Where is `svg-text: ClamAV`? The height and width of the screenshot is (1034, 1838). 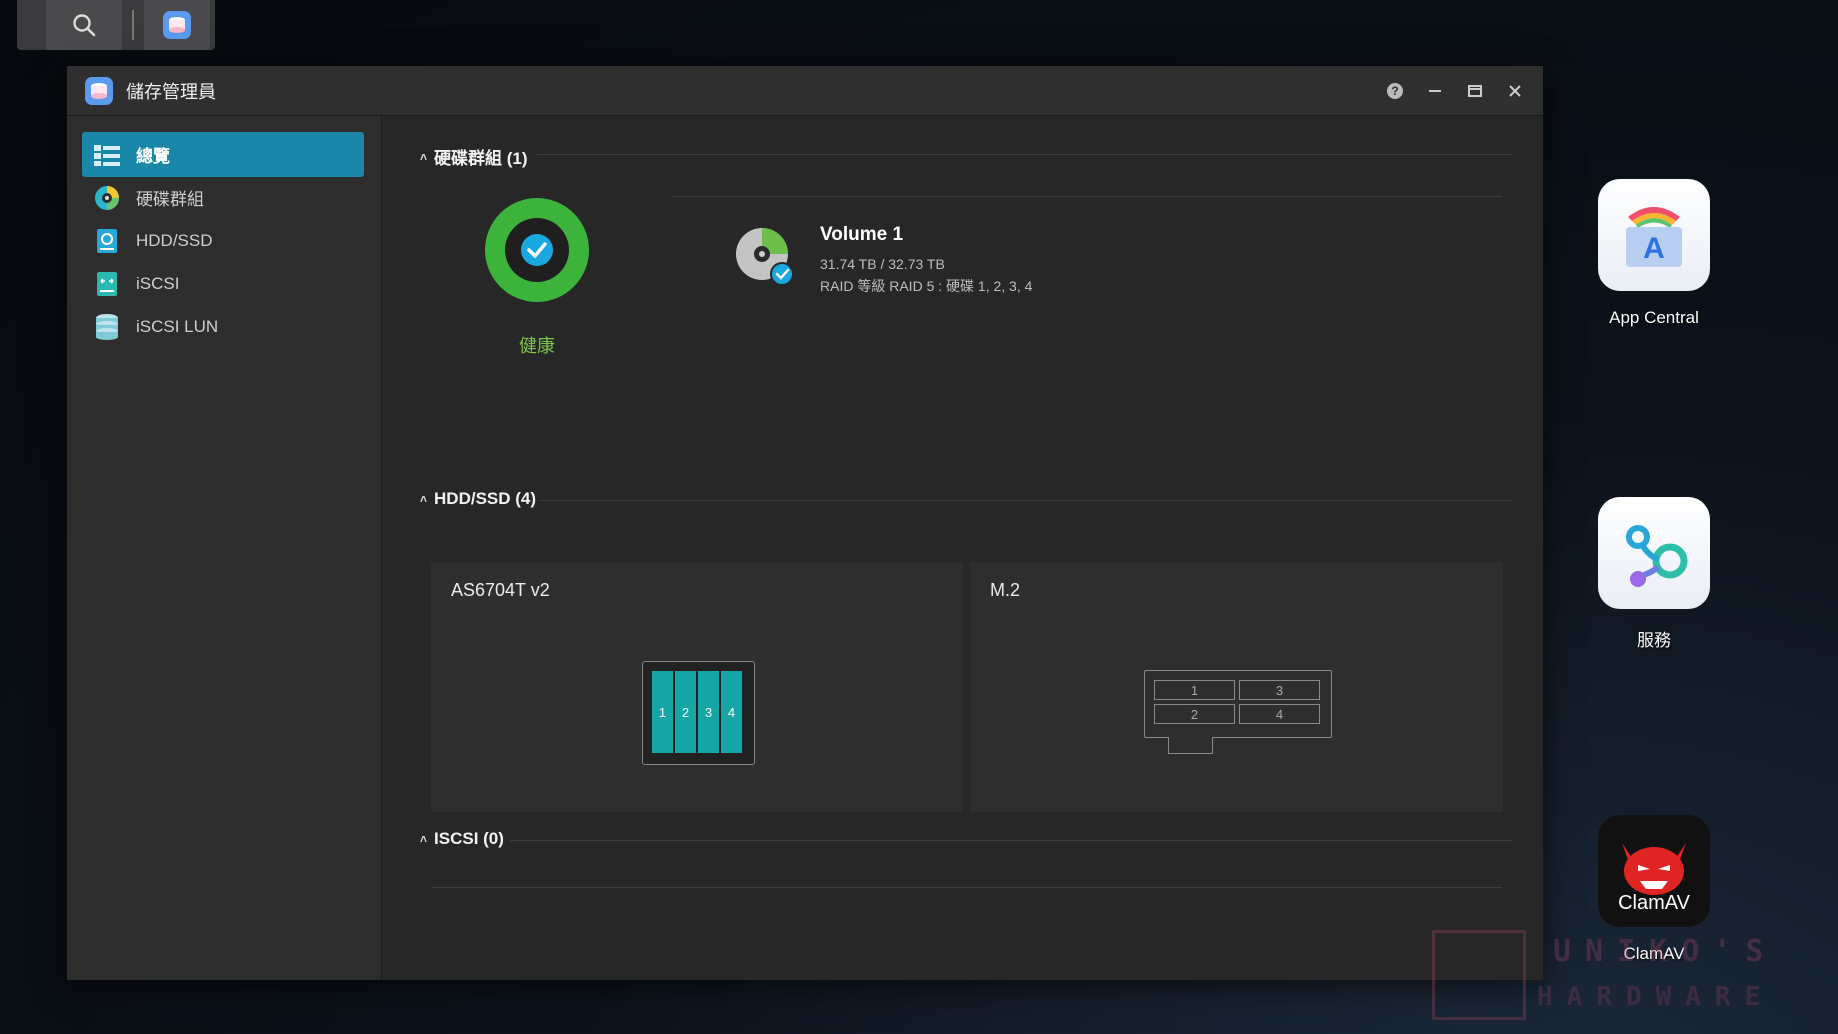 svg-text: ClamAV is located at coordinates (1654, 903).